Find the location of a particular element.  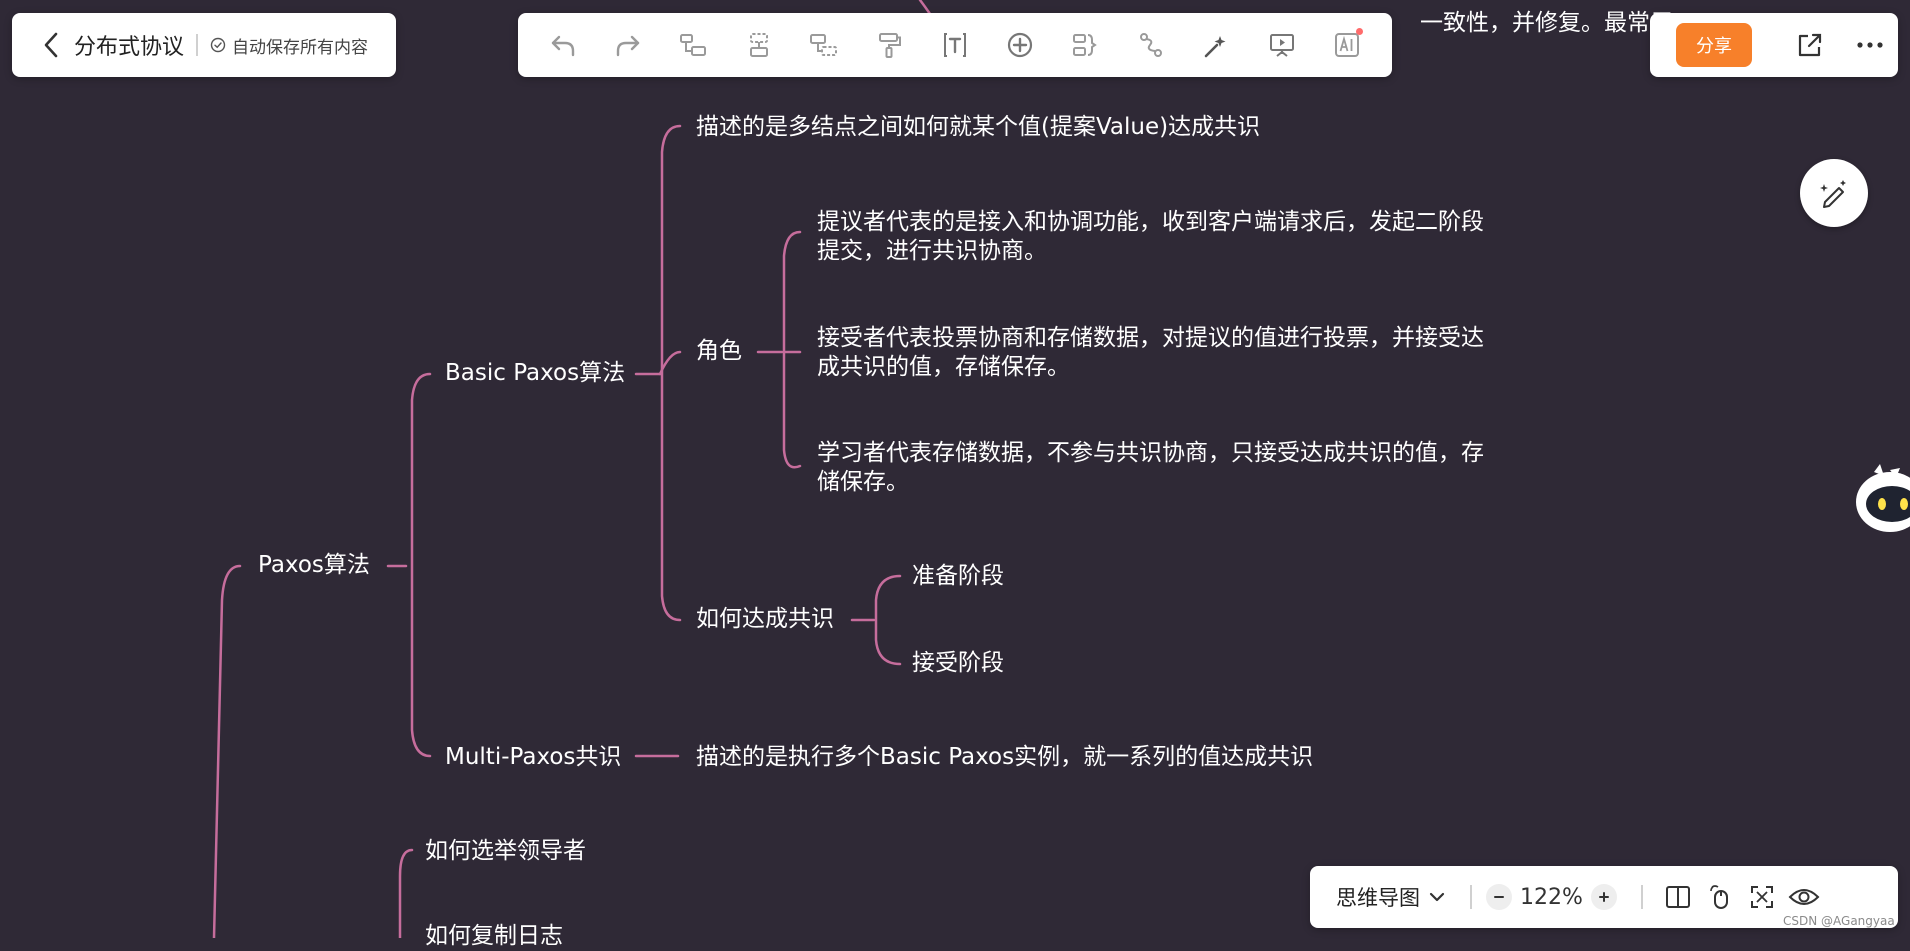

preview-button is located at coordinates (1804, 897).